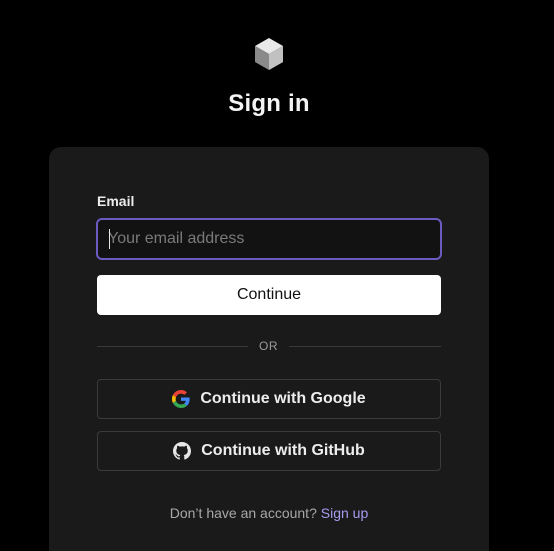  Describe the element at coordinates (243, 513) in the screenshot. I see `signup-prompt-text: Don’t have an account?` at that location.